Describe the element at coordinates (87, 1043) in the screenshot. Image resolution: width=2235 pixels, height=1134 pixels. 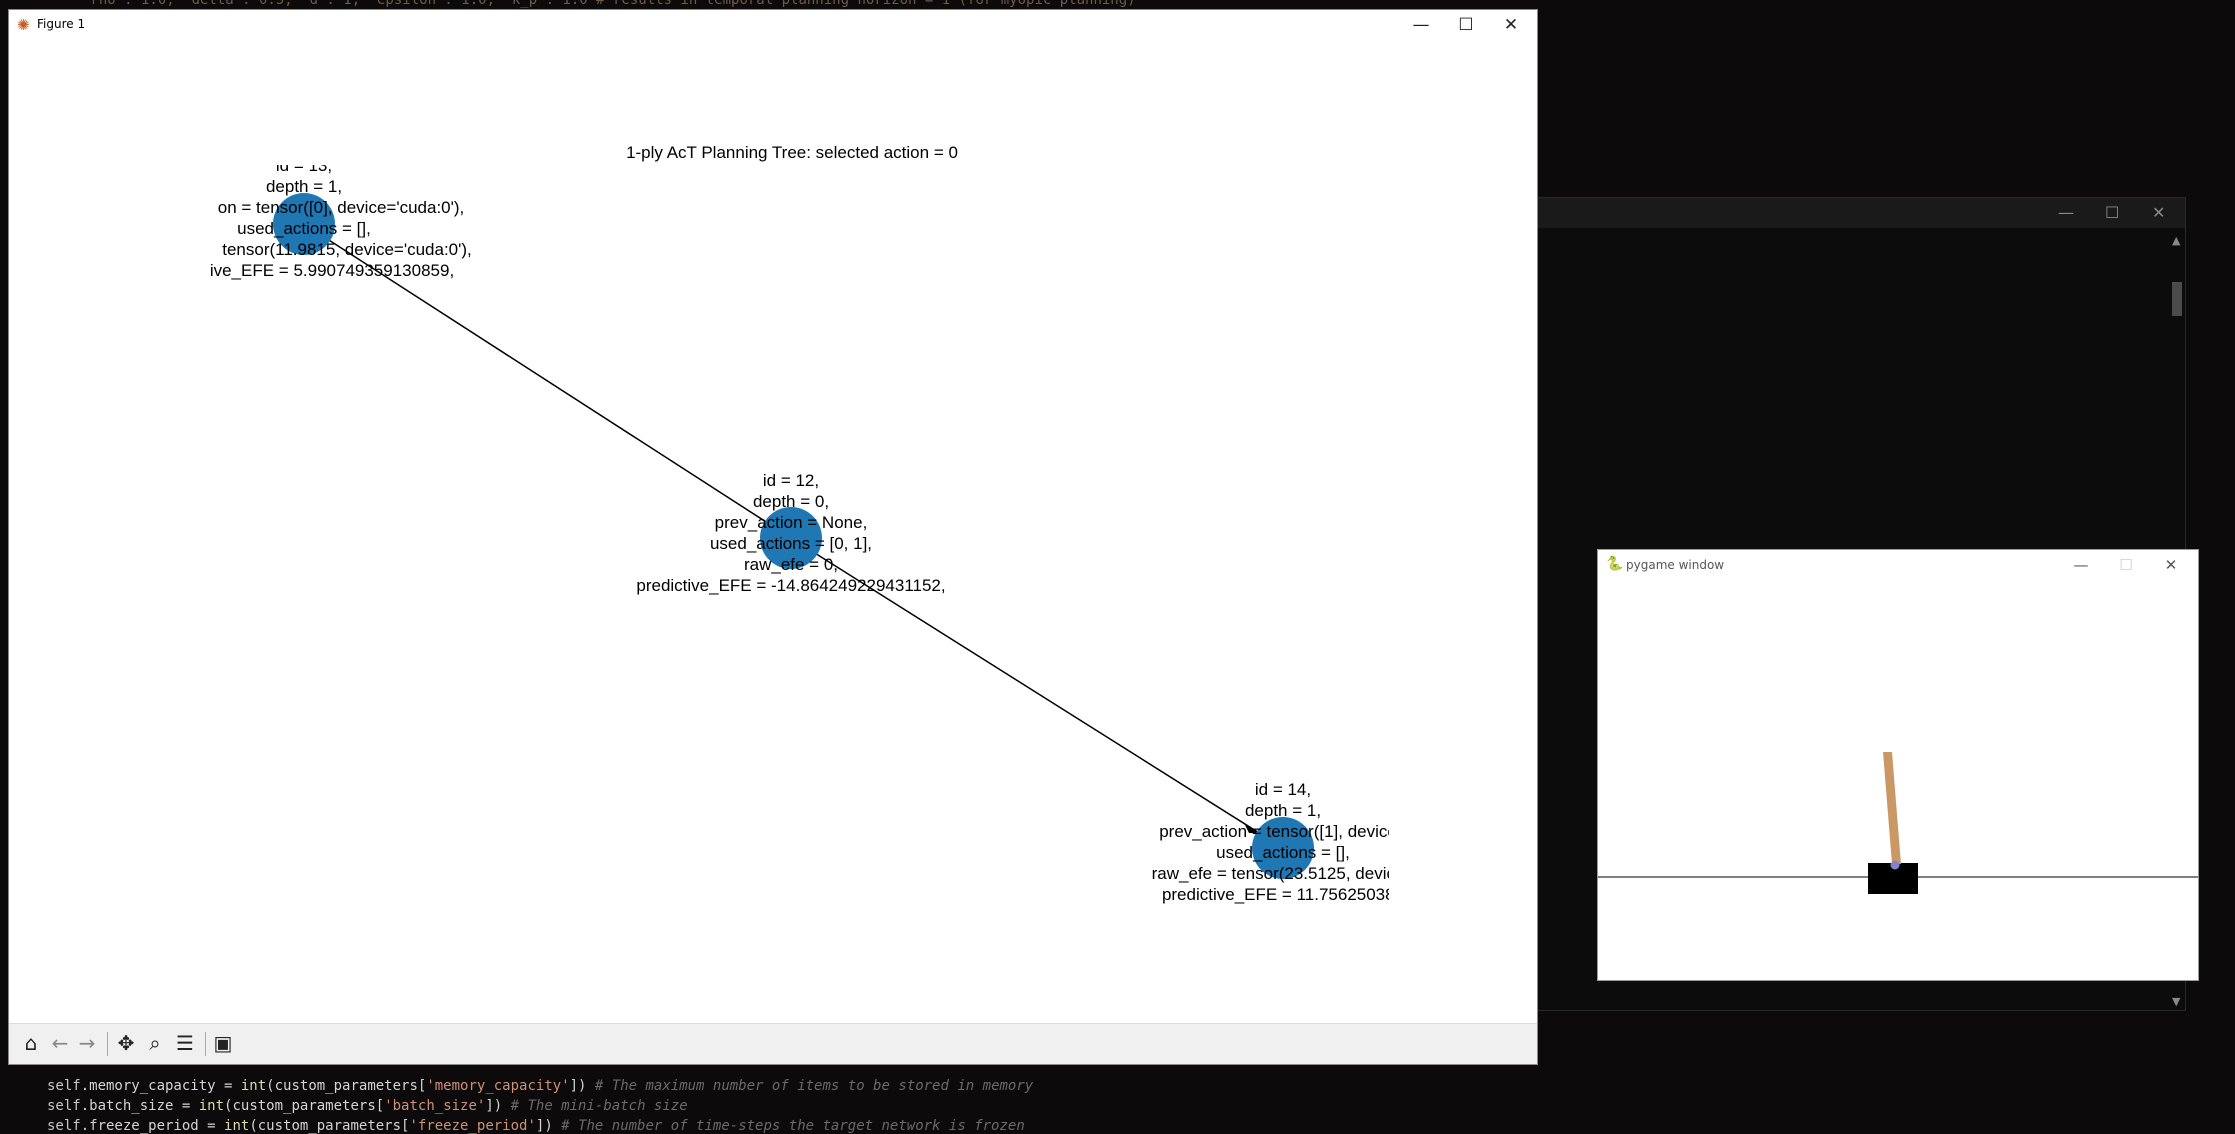
I see `forward-icon: →` at that location.